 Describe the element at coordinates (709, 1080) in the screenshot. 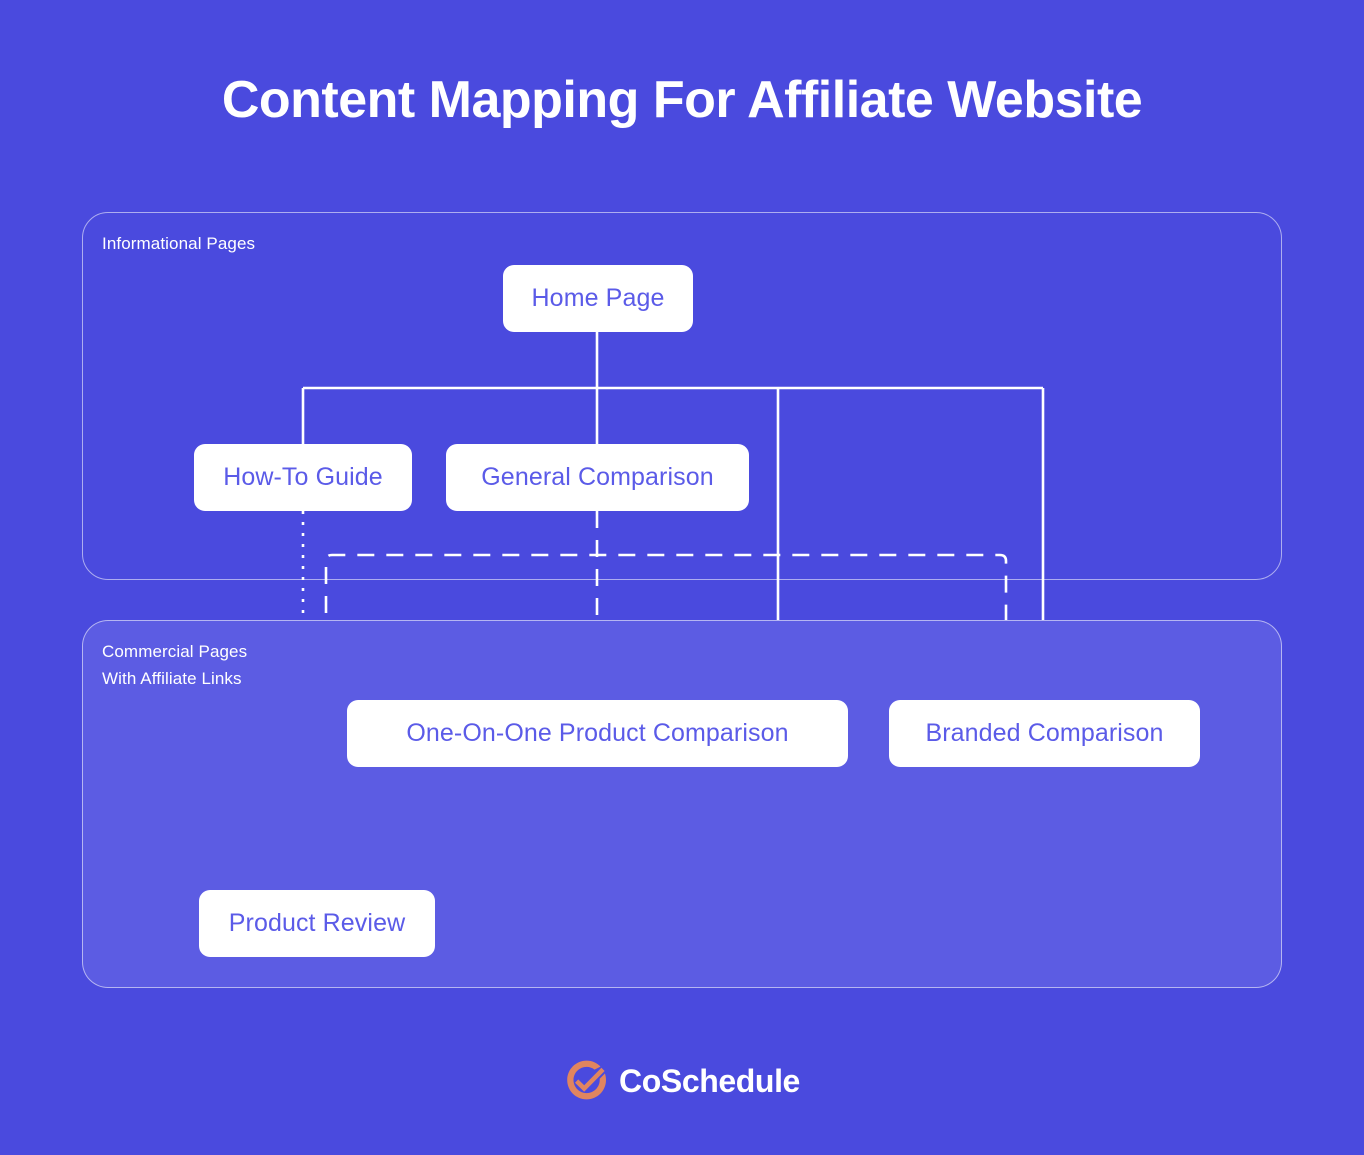

I see `coschedule-wordmark: CoSchedule` at that location.